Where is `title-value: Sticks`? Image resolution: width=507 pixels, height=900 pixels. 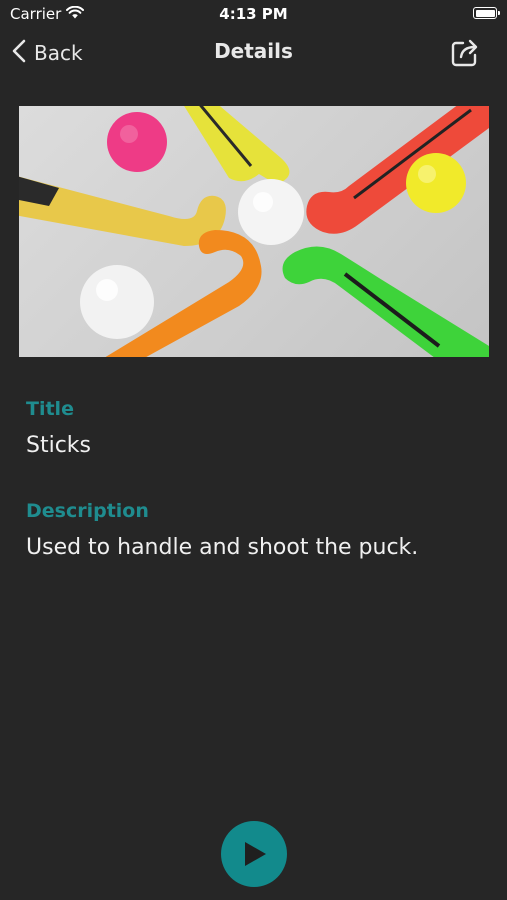 title-value: Sticks is located at coordinates (59, 445).